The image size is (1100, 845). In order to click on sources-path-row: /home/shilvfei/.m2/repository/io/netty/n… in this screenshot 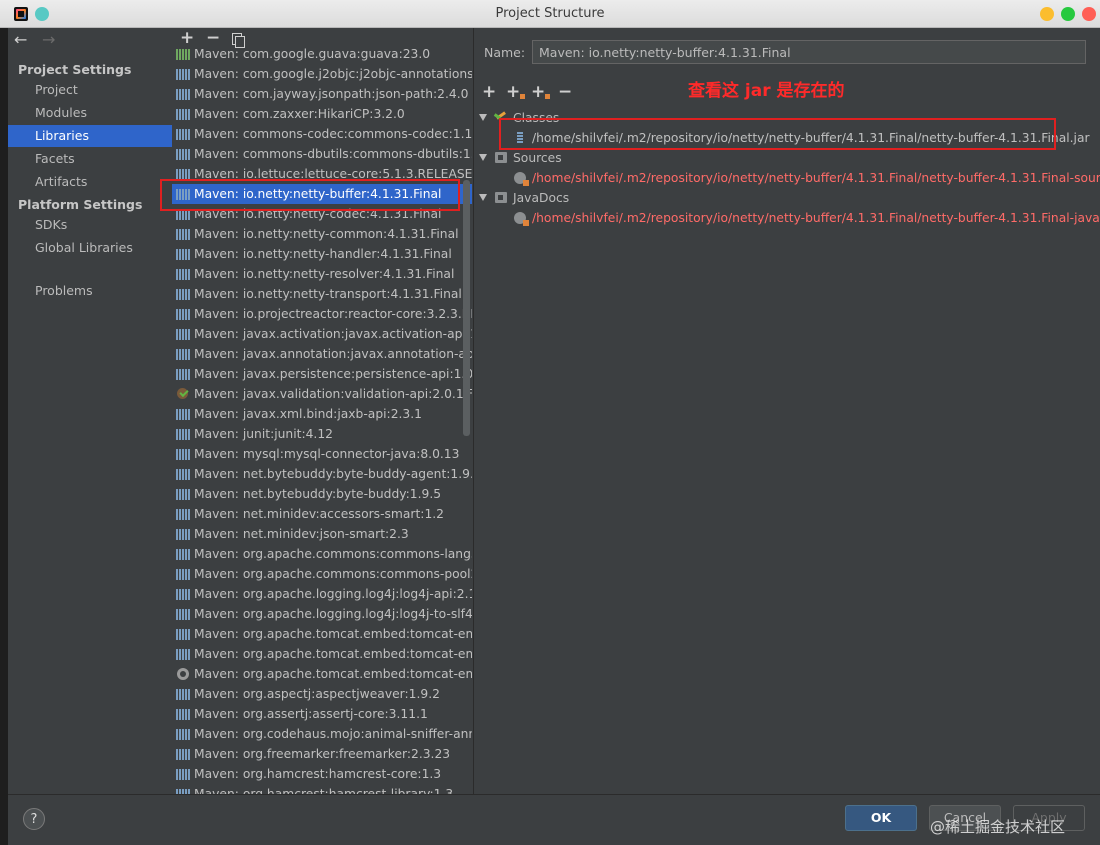, I will do `click(787, 178)`.